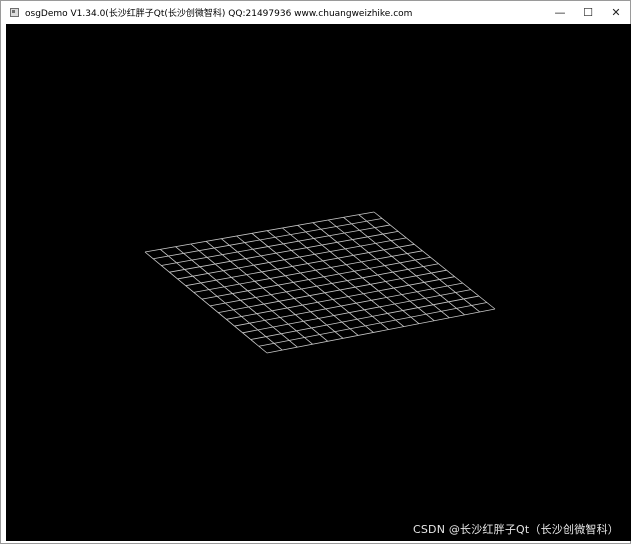  I want to click on app-window-icon, so click(14, 12).